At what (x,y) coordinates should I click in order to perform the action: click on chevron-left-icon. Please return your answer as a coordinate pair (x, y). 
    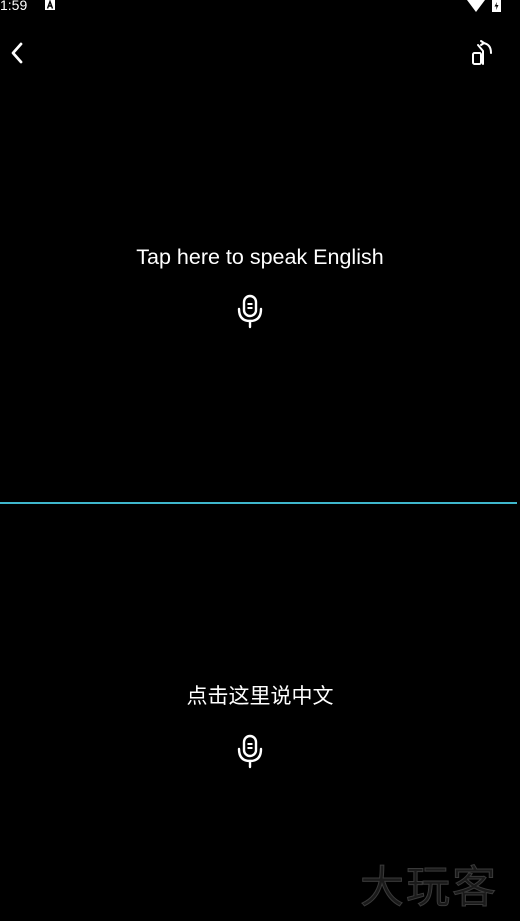
    Looking at the image, I should click on (17, 53).